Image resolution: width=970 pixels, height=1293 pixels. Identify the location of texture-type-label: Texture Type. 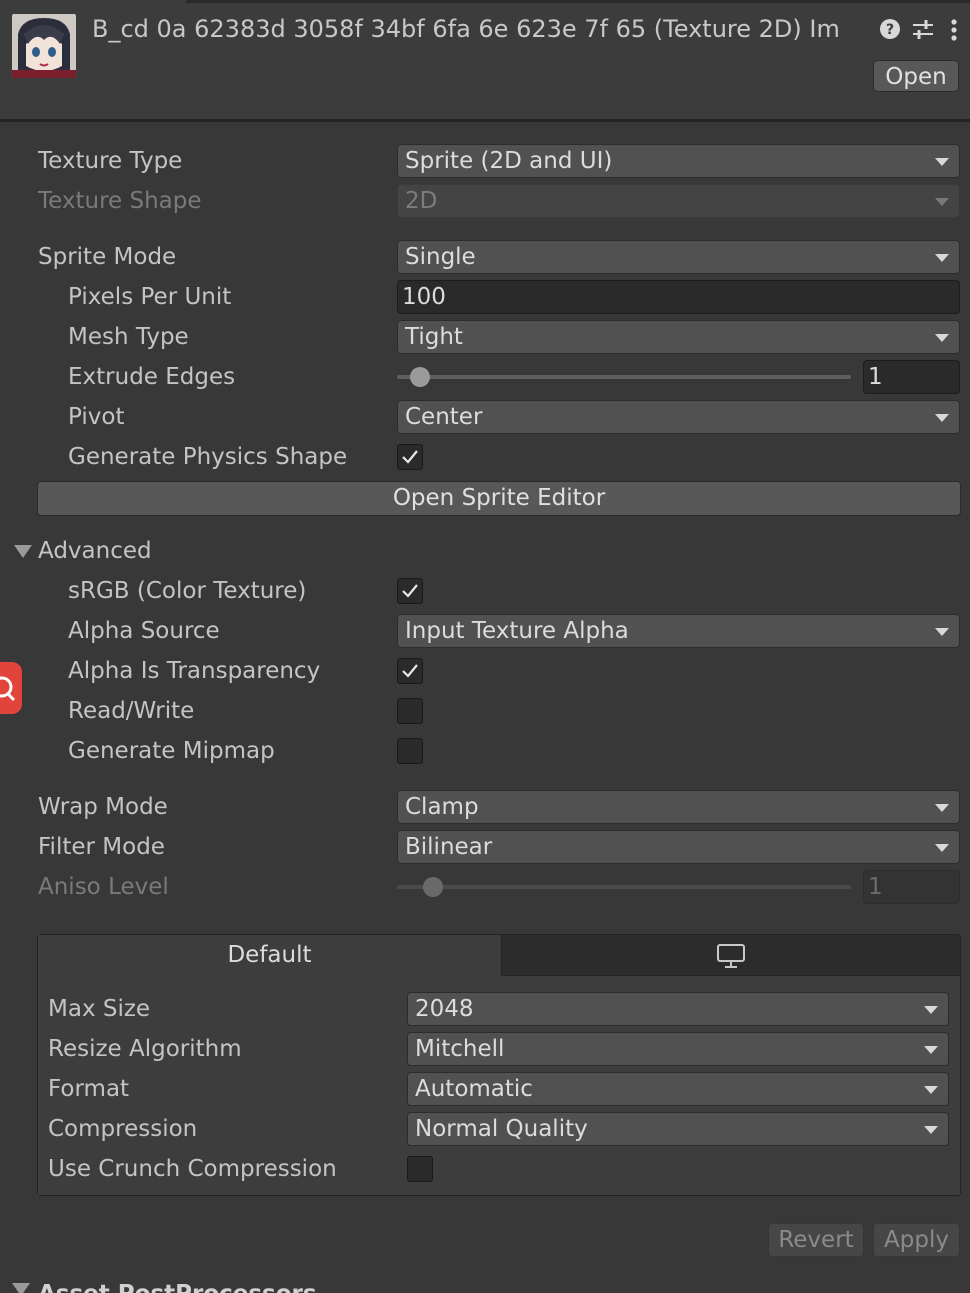
(110, 161).